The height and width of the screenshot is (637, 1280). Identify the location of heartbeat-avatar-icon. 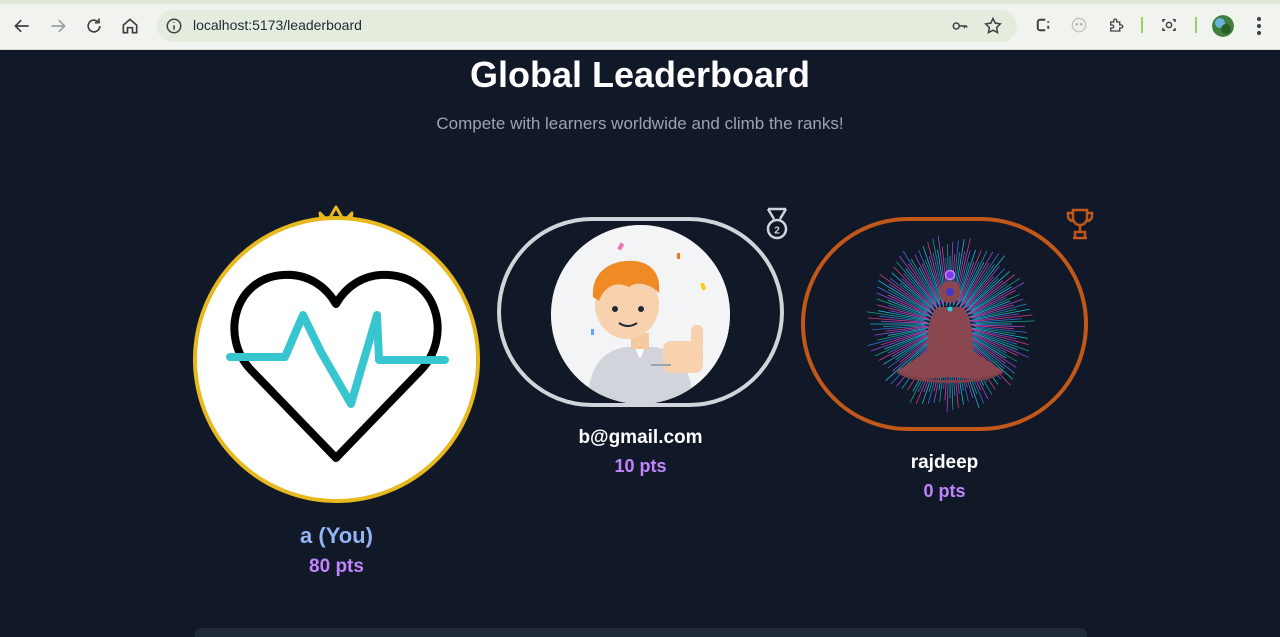
(337, 366).